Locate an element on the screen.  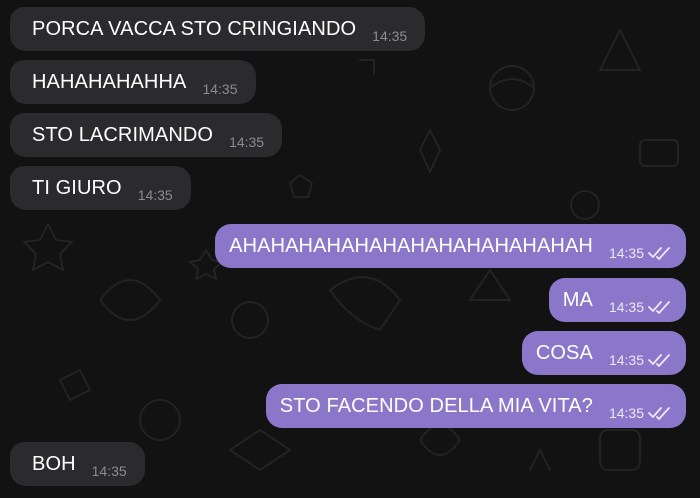
message-outgoing: STO FACENDO DELLA MIA VITA? 14:35 is located at coordinates (475, 406).